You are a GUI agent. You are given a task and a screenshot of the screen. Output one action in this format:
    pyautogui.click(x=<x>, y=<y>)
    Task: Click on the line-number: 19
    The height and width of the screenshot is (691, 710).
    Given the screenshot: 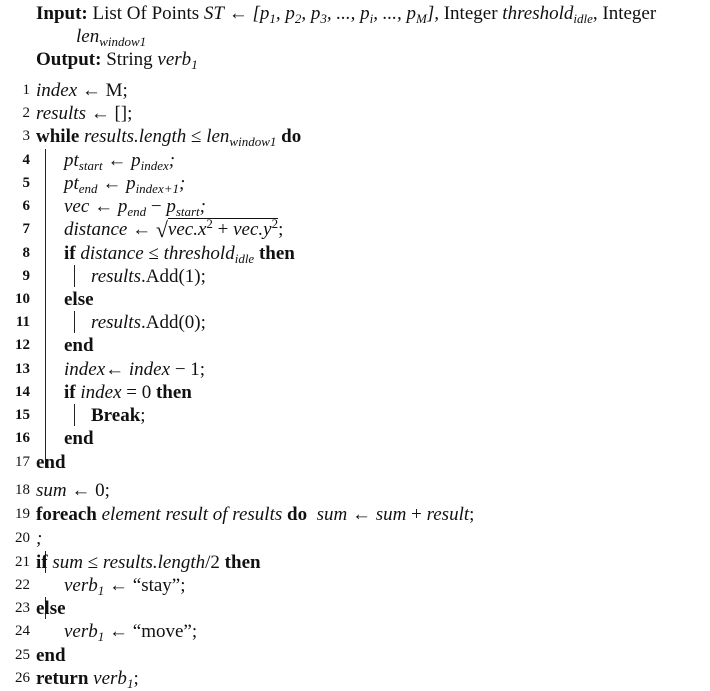 What is the action you would take?
    pyautogui.click(x=22, y=514)
    